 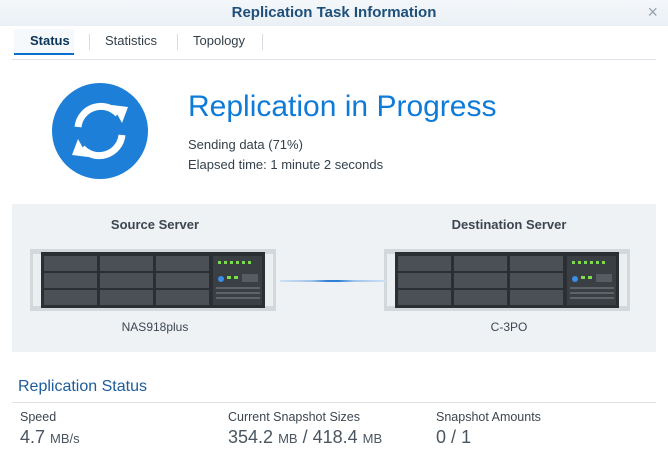 What do you see at coordinates (38, 417) in the screenshot?
I see `speed-label: Speed` at bounding box center [38, 417].